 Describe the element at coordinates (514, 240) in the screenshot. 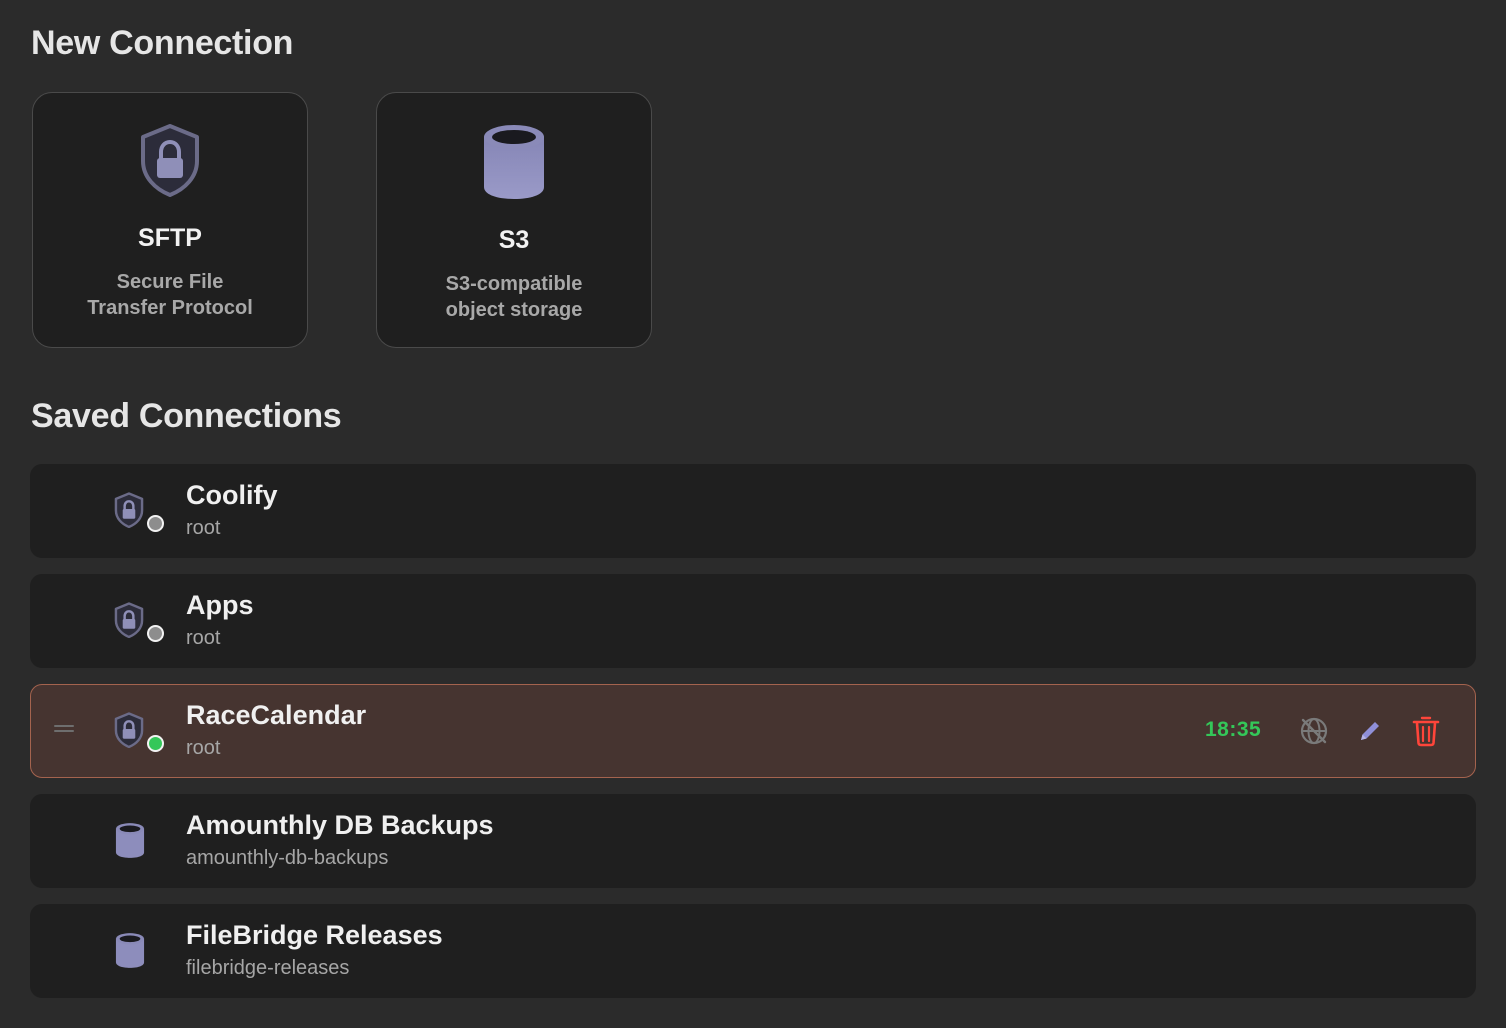

I see `card-title: S3` at that location.